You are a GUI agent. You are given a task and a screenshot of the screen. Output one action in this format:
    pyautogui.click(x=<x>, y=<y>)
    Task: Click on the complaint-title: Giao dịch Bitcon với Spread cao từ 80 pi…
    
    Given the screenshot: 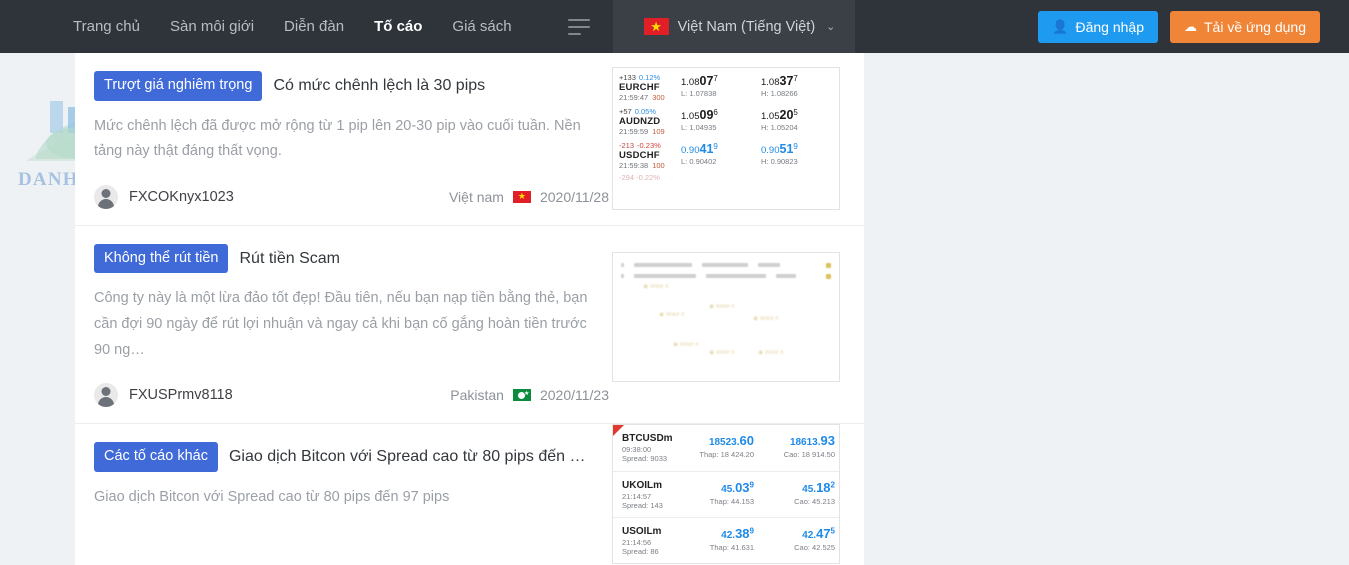 What is the action you would take?
    pyautogui.click(x=407, y=457)
    